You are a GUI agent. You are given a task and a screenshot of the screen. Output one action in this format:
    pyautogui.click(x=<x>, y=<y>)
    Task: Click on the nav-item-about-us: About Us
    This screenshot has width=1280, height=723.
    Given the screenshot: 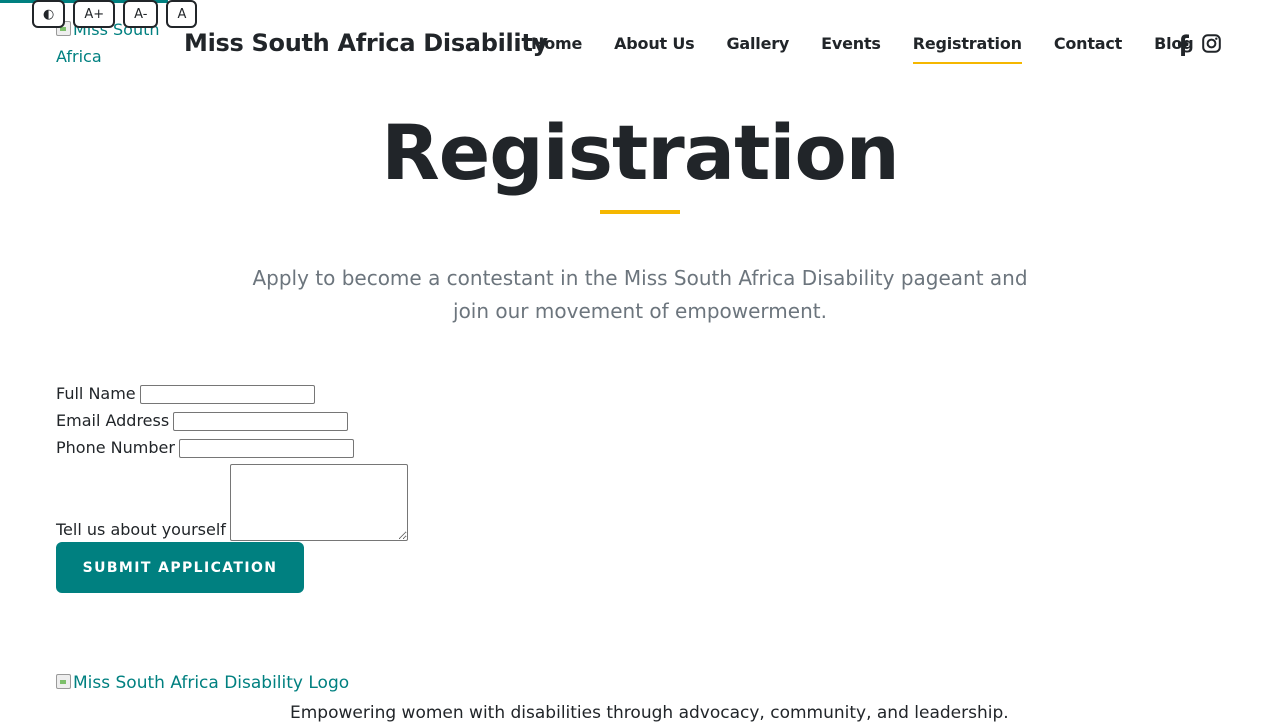 What is the action you would take?
    pyautogui.click(x=654, y=49)
    